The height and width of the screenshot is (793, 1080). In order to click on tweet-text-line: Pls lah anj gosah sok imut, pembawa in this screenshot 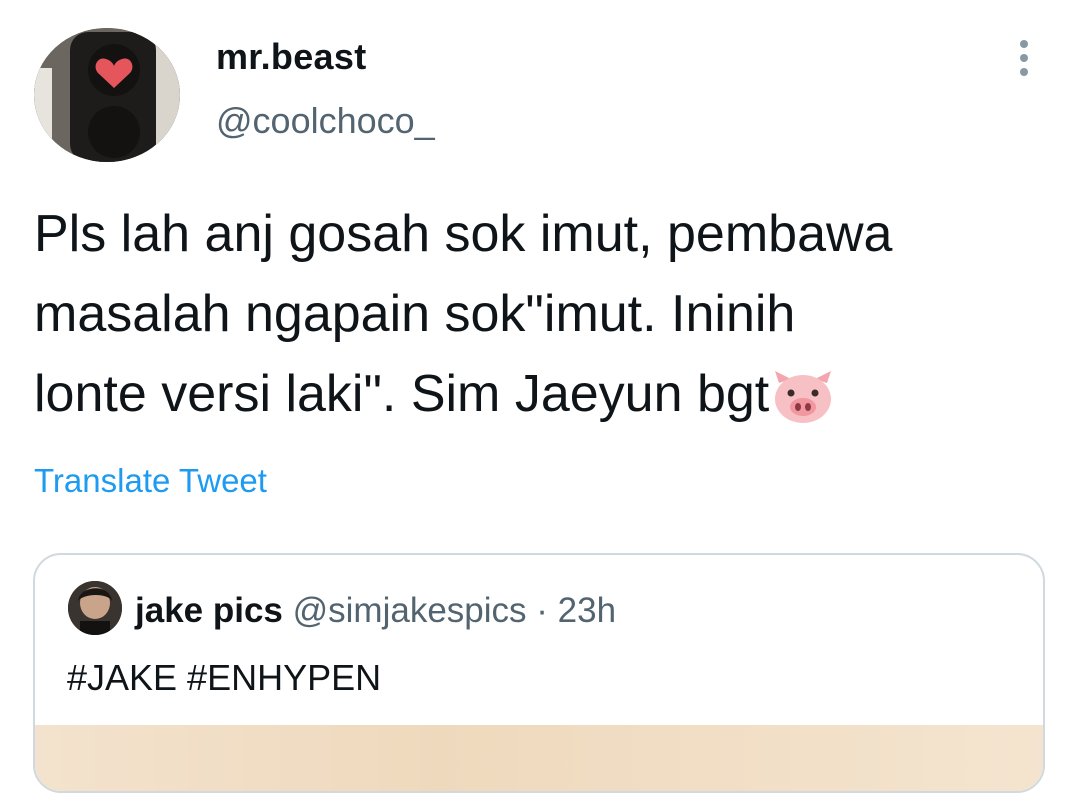, I will do `click(463, 234)`.